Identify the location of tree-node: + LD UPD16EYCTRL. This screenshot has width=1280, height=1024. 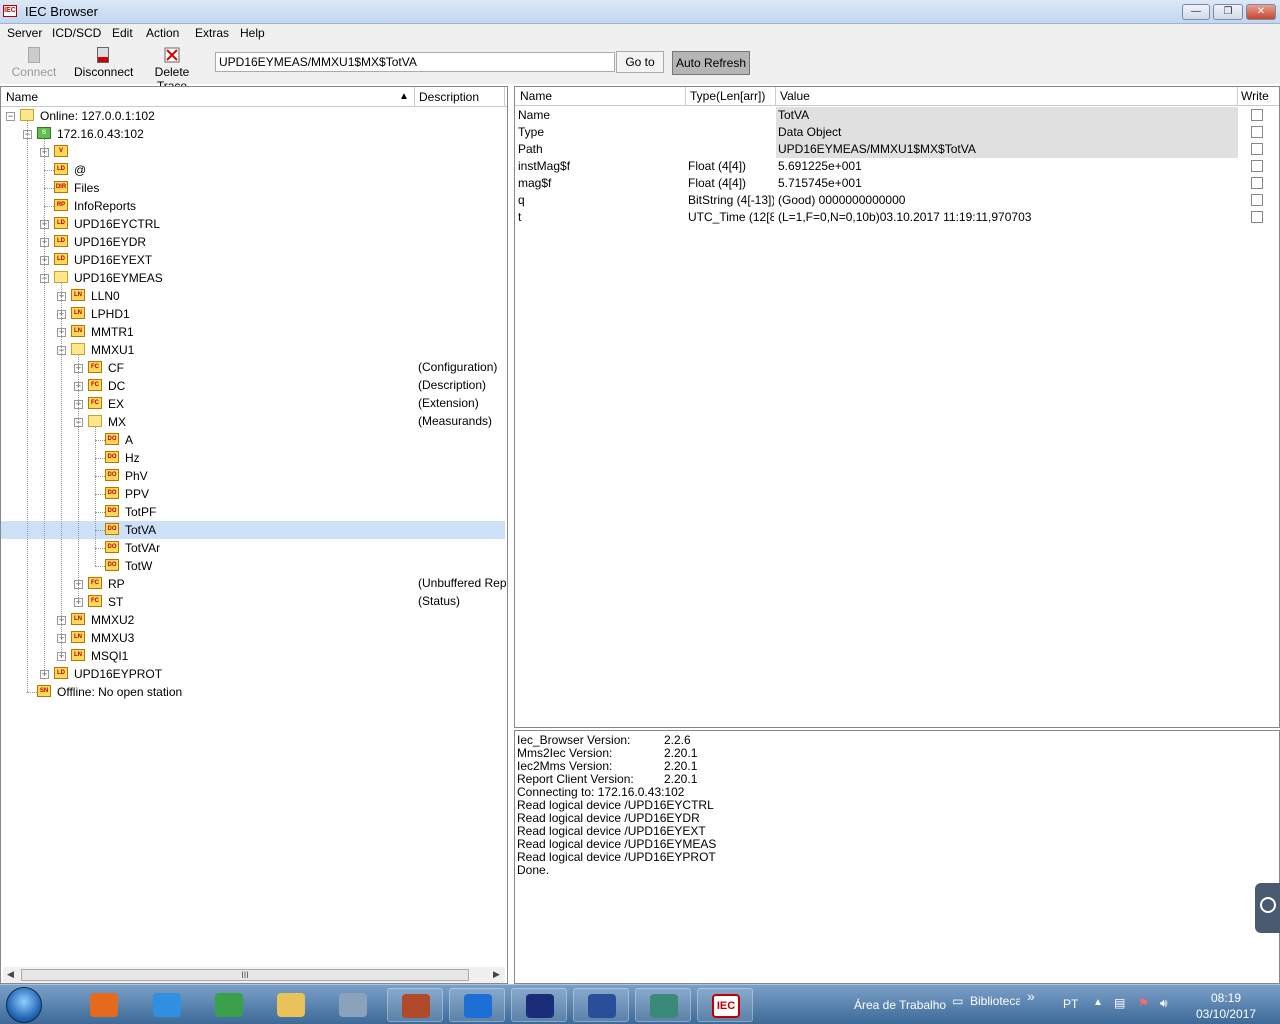
(253, 224).